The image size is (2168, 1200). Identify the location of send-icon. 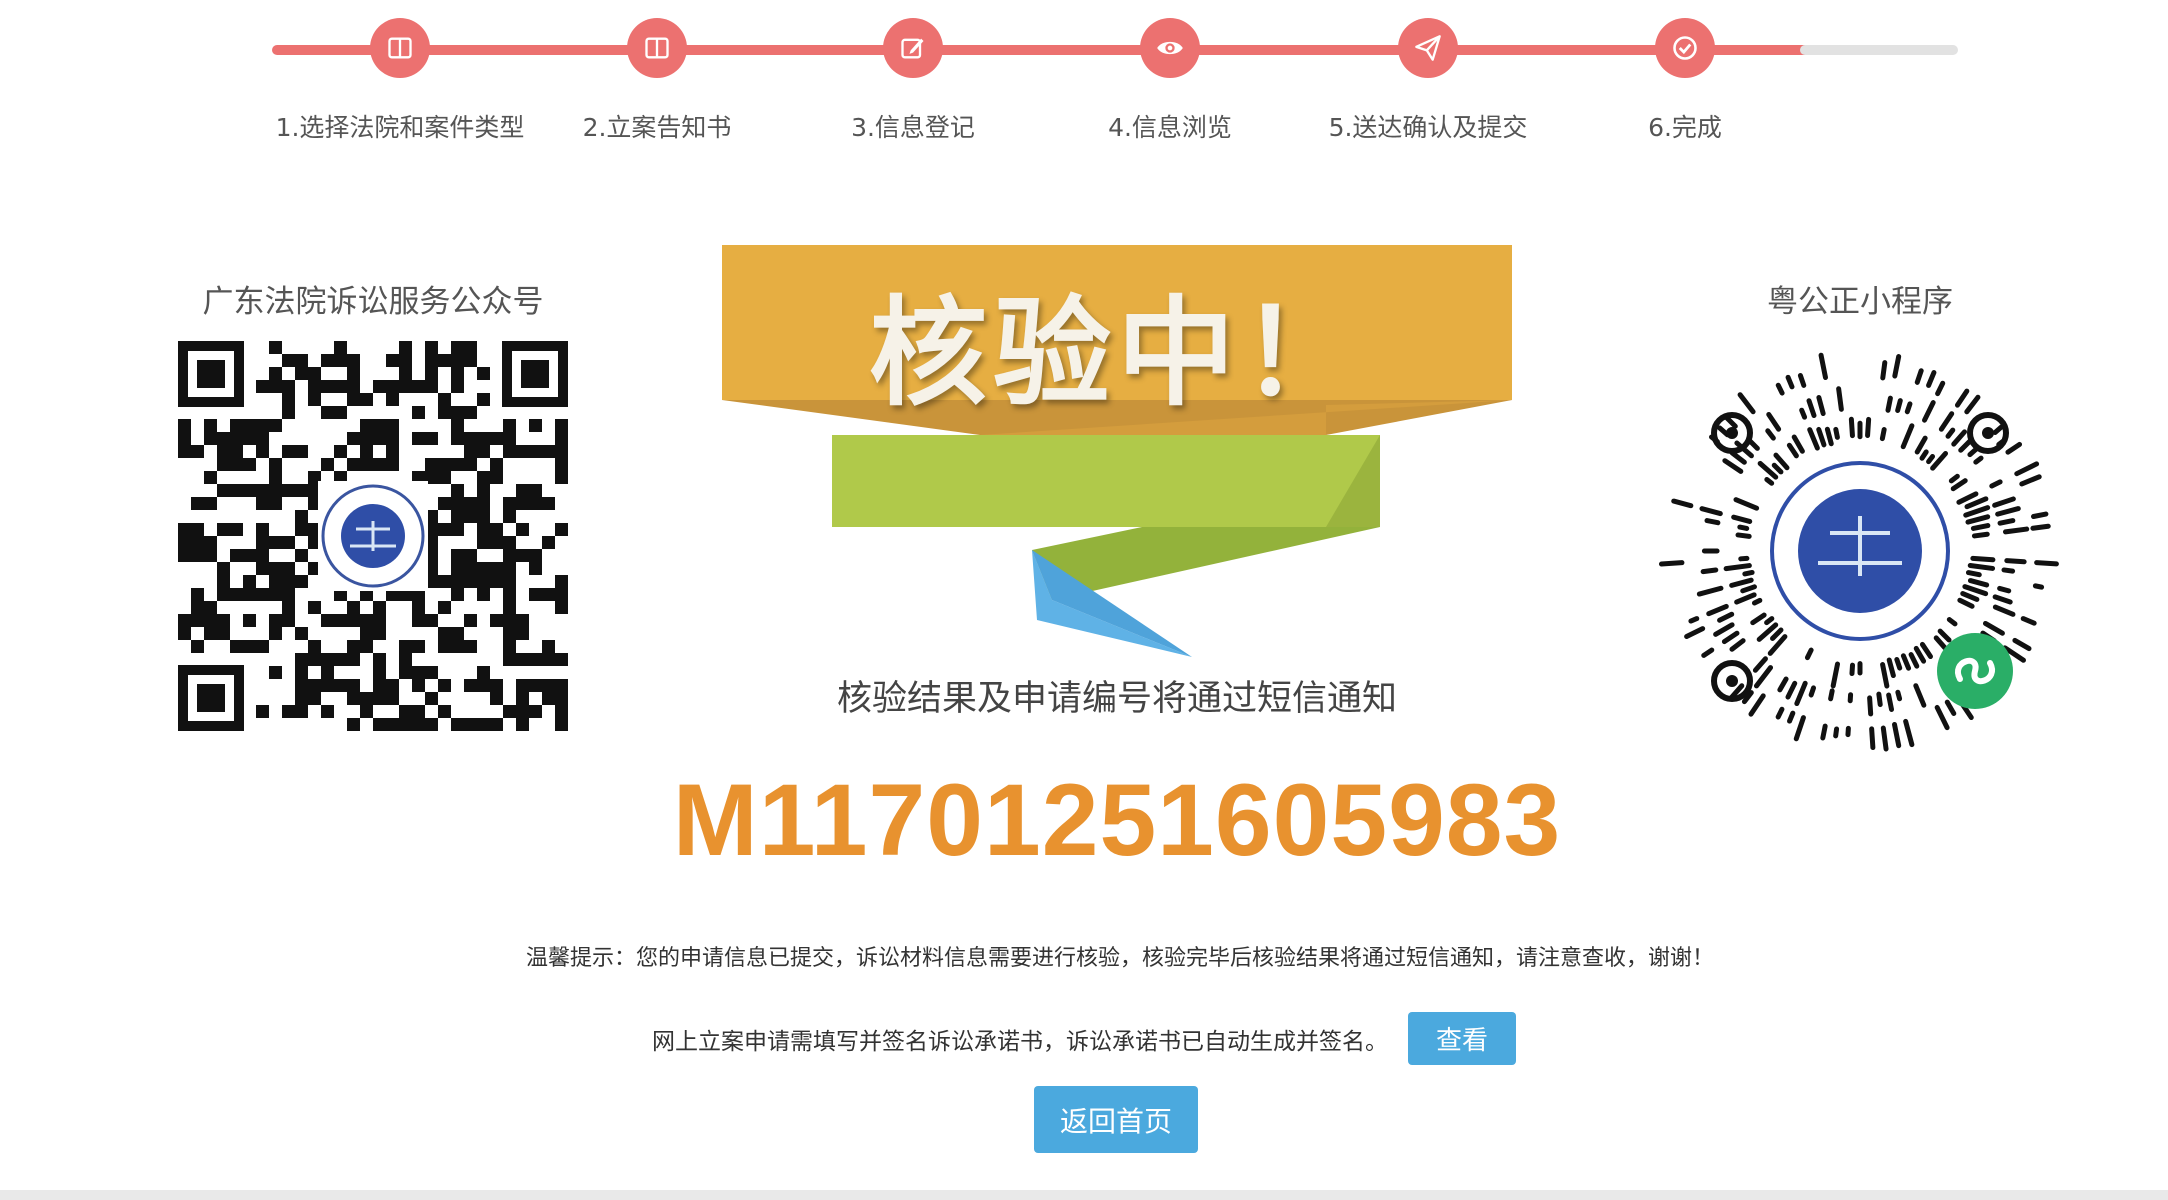
(1428, 48).